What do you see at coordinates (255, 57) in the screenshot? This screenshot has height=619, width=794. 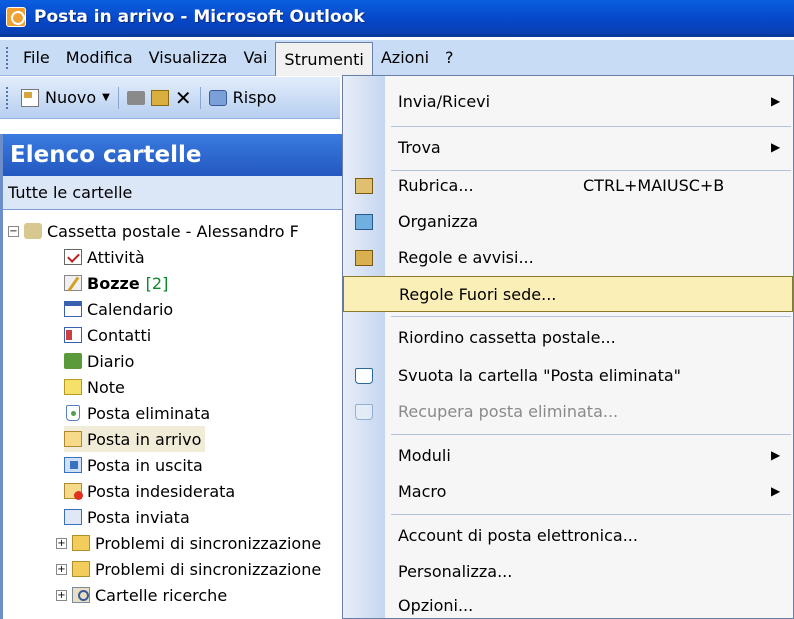 I see `menu-vai: Vai` at bounding box center [255, 57].